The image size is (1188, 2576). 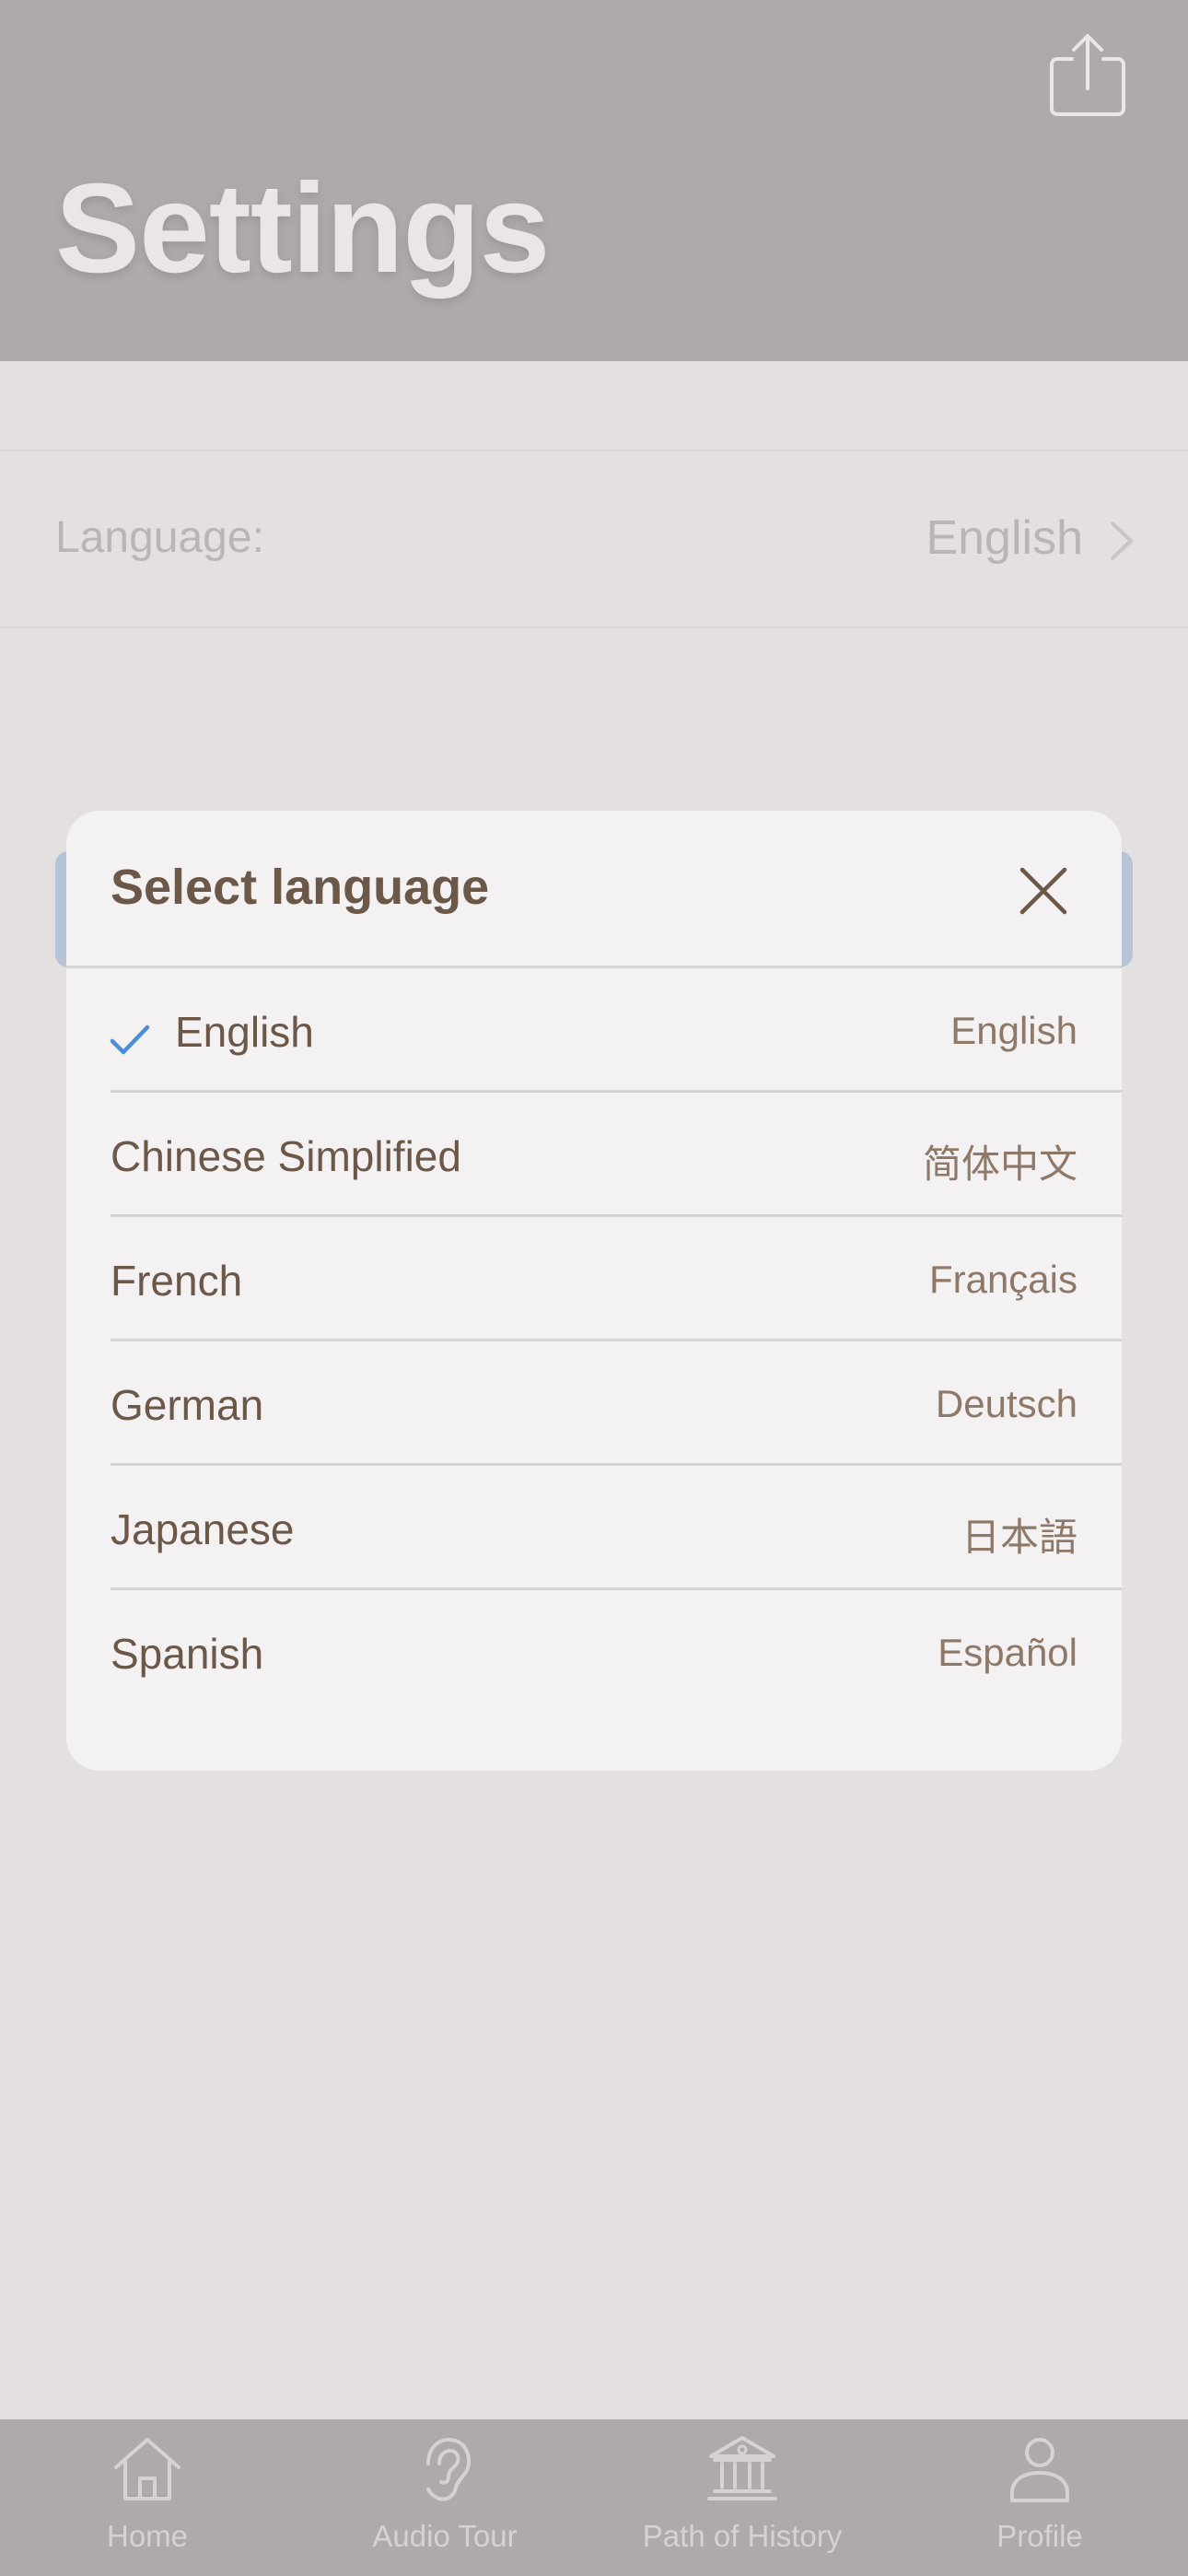 I want to click on share-button, so click(x=1087, y=75).